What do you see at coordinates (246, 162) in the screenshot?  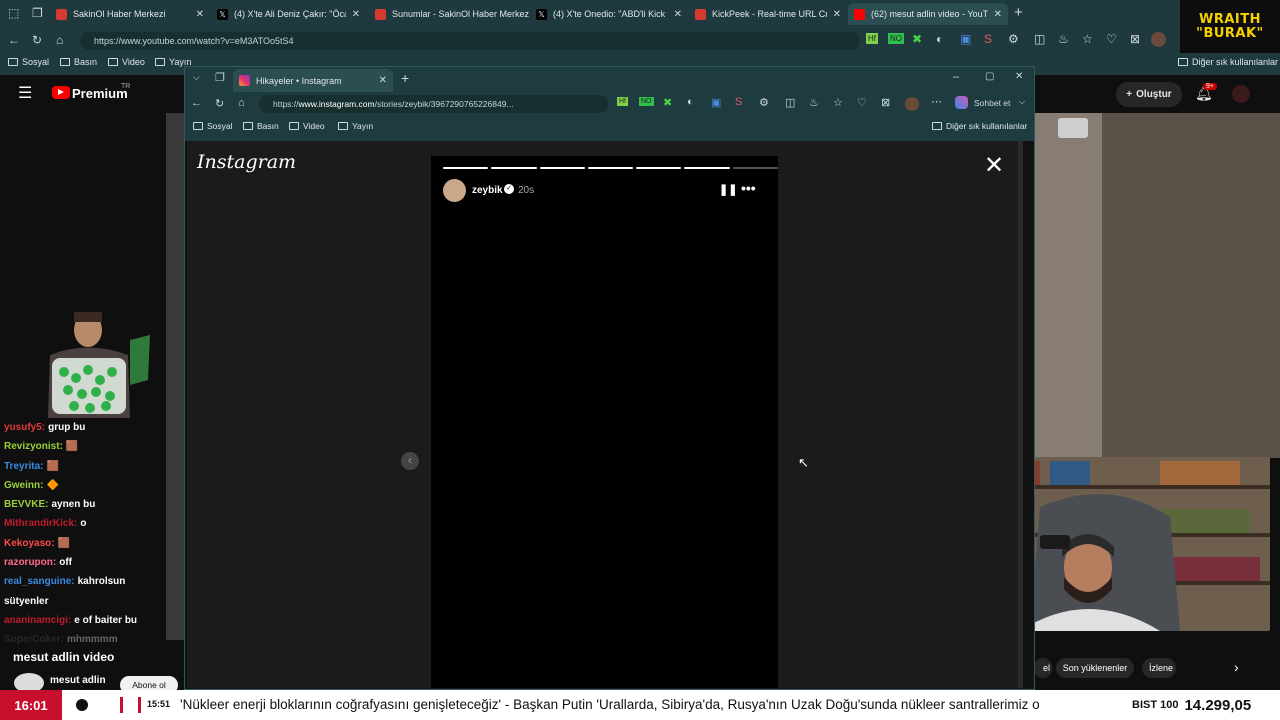 I see `instagram-logo: Instagram` at bounding box center [246, 162].